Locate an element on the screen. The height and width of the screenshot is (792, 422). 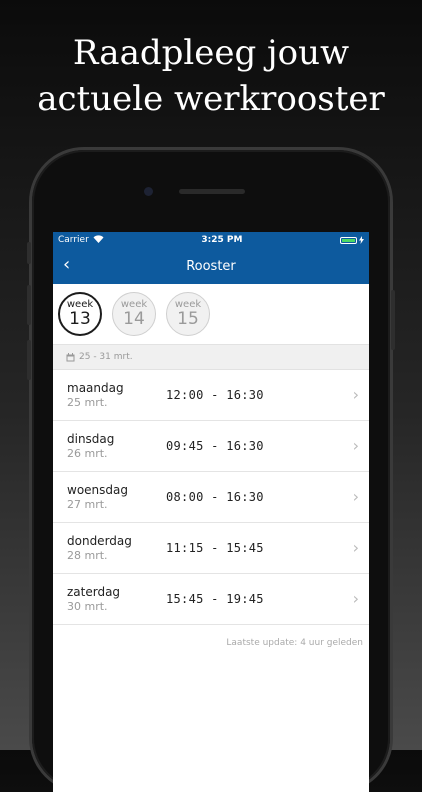
shift-time: 09:45 - 16:30 is located at coordinates (215, 446).